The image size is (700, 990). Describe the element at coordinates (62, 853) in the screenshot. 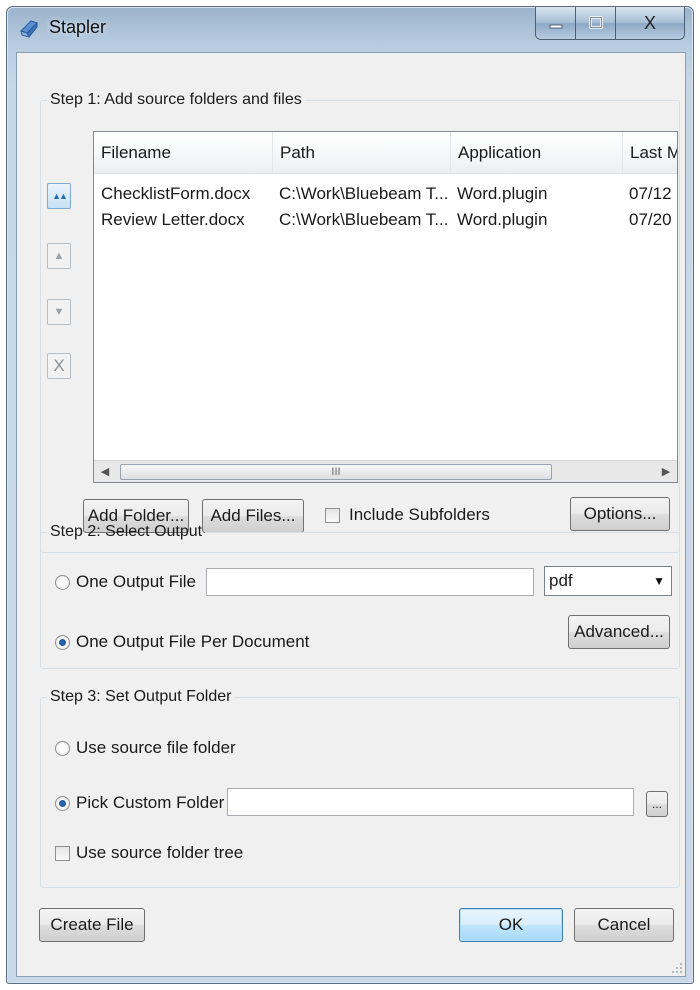

I see `use-source-tree-checkbox` at that location.